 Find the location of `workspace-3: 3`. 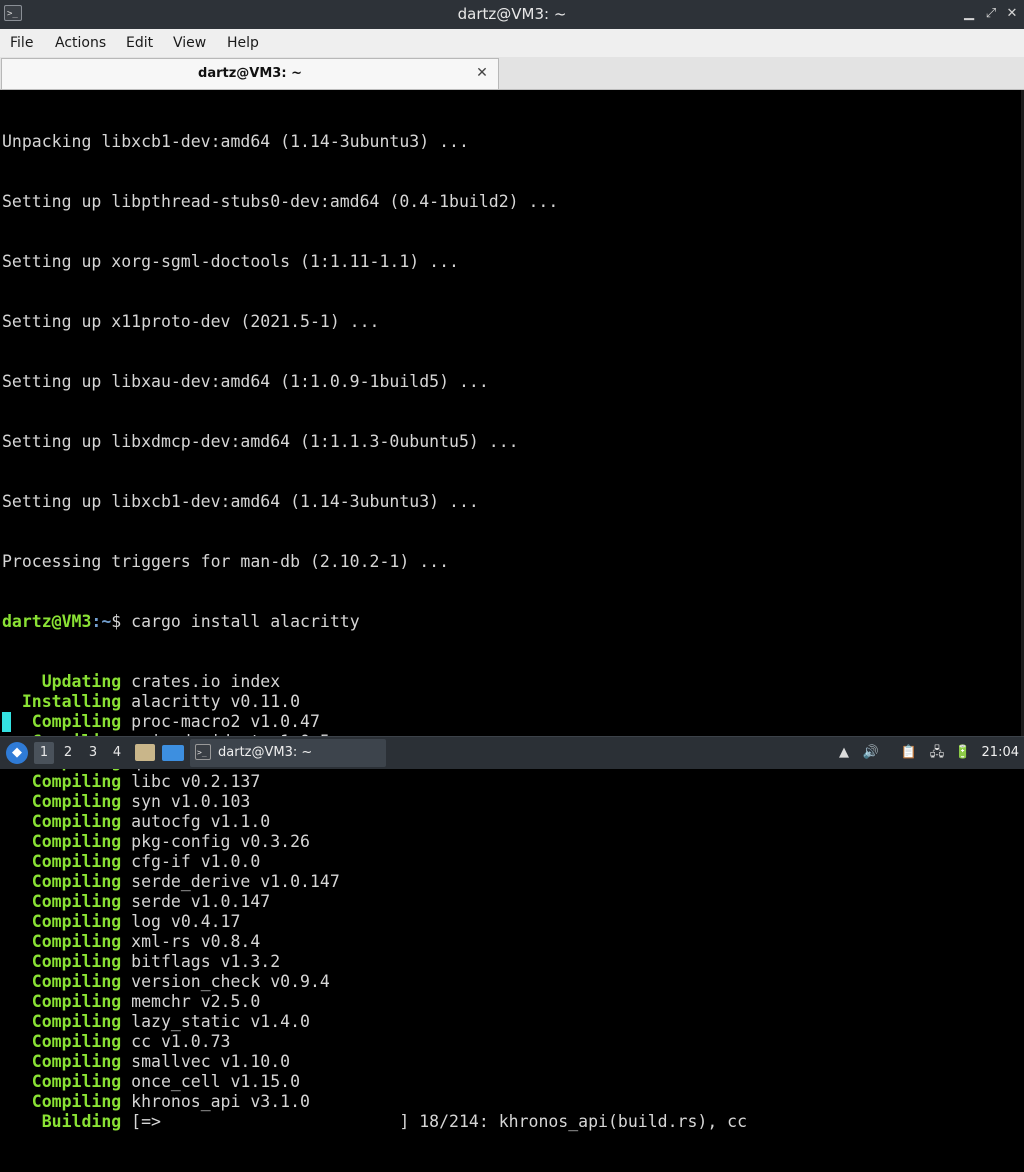

workspace-3: 3 is located at coordinates (93, 753).